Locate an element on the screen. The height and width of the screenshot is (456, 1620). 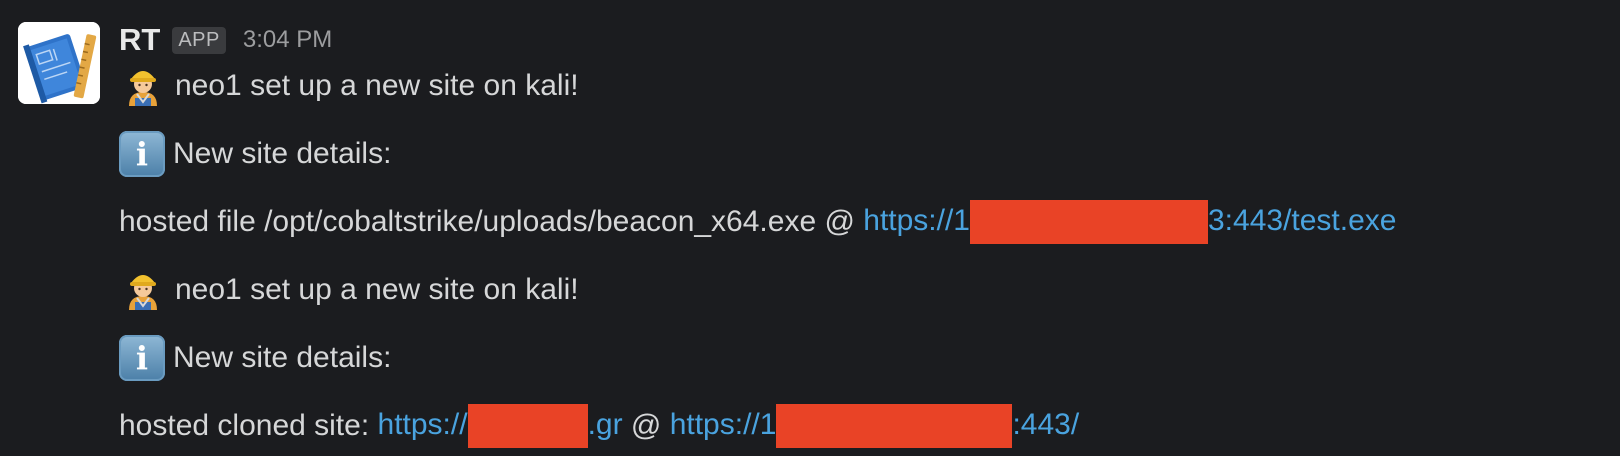
link-end: .gr is located at coordinates (605, 424).